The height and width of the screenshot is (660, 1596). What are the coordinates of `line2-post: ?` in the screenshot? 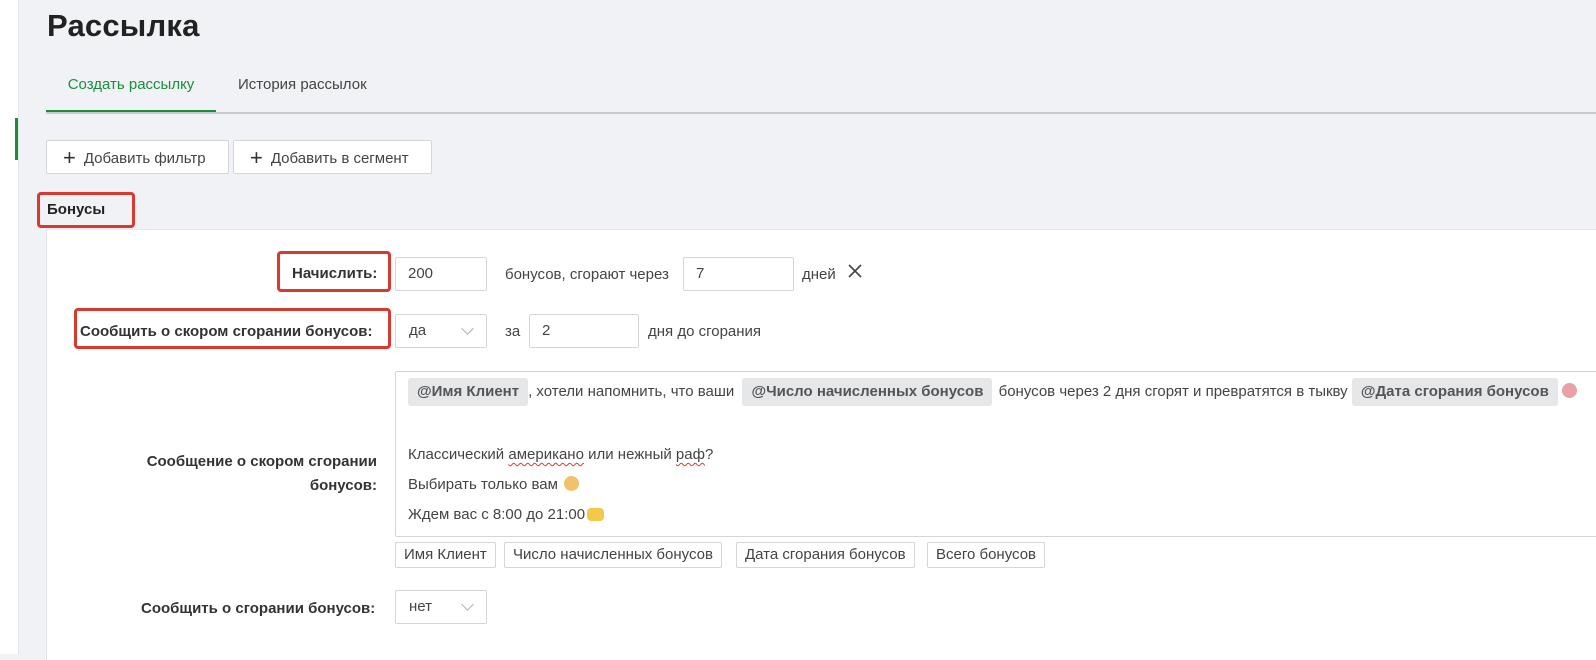 It's located at (709, 454).